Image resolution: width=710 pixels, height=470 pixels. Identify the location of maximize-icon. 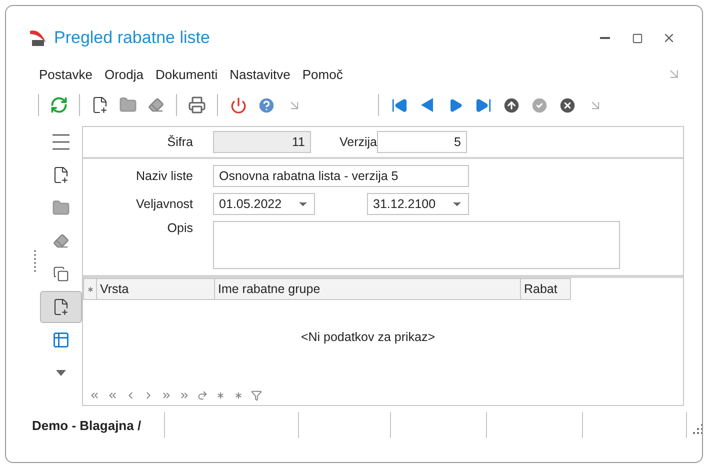
(637, 38).